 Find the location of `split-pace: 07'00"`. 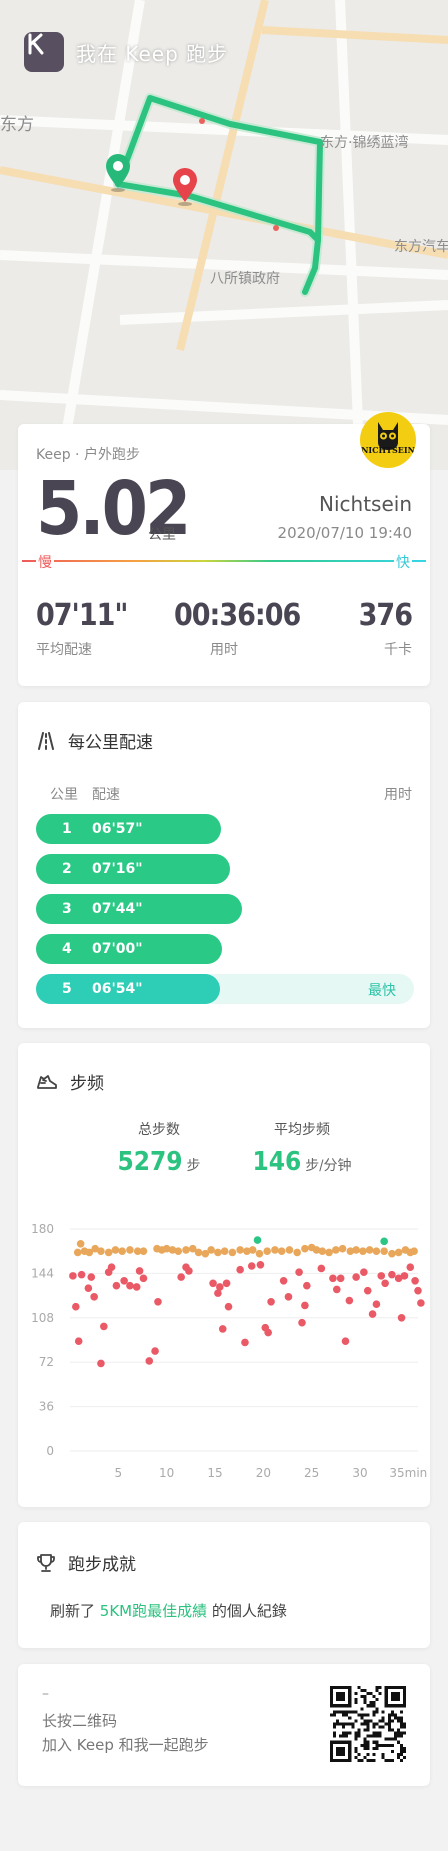

split-pace: 07'00" is located at coordinates (117, 949).